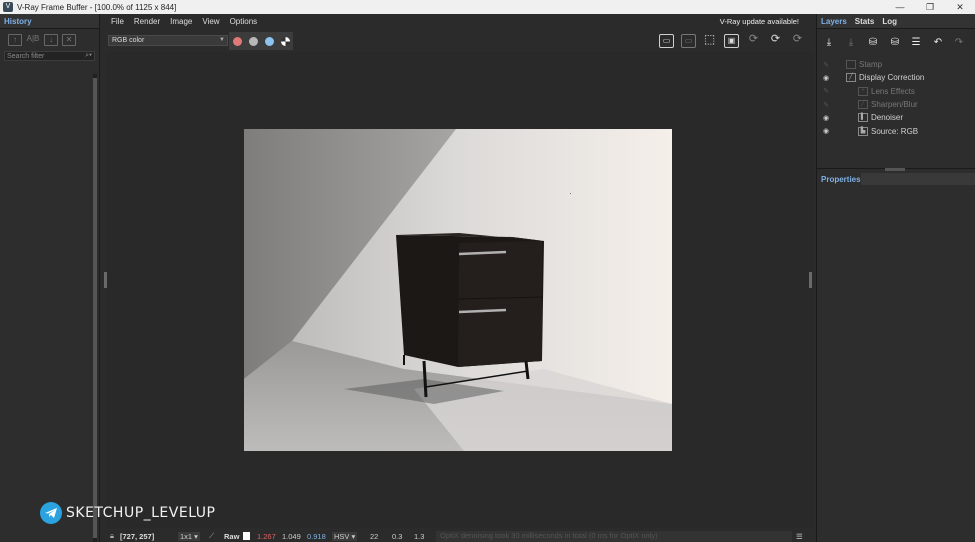 Image resolution: width=975 pixels, height=542 pixels. Describe the element at coordinates (709, 40) in the screenshot. I see `track-mouse-icon: ⬚` at that location.